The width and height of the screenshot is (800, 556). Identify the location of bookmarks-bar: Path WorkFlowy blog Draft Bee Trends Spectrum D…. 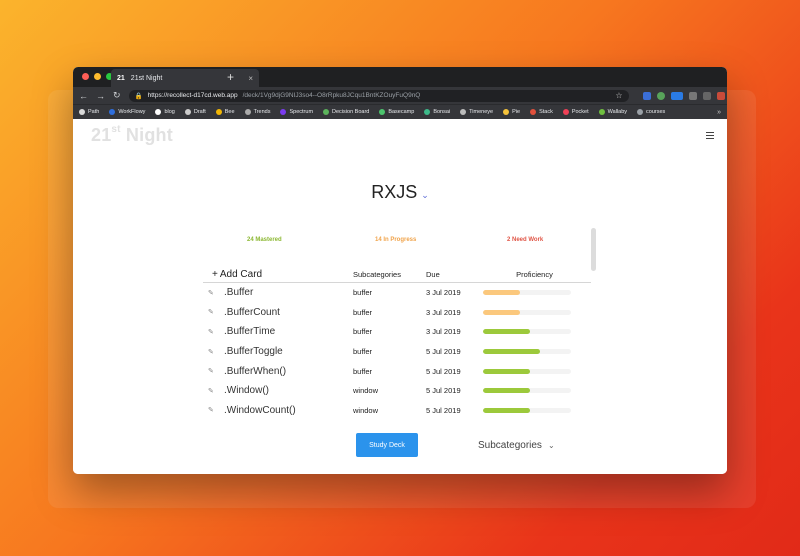
(400, 111).